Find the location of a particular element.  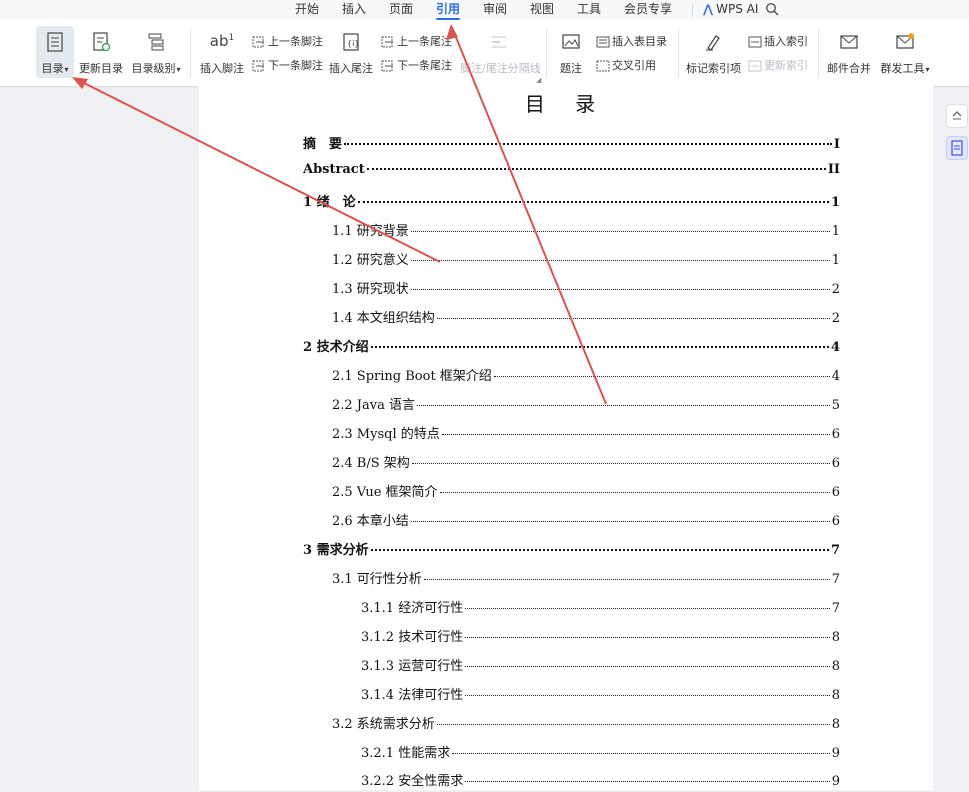

insert-table-of-figures-button: 插入表目录 is located at coordinates (631, 42).